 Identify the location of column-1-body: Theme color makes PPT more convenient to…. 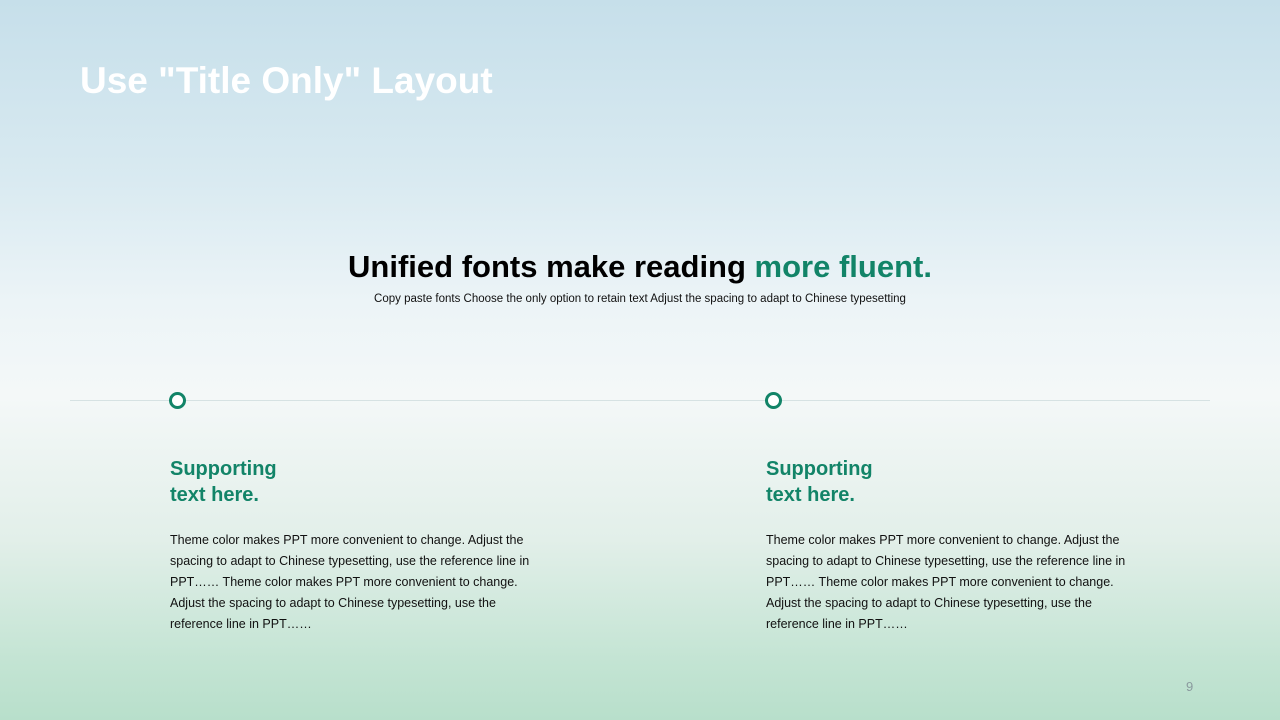
(350, 582).